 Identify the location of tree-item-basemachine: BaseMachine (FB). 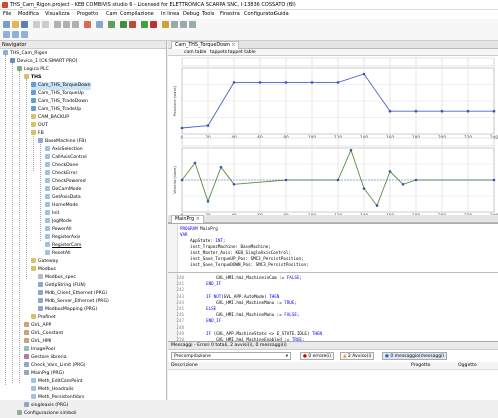
(62, 142).